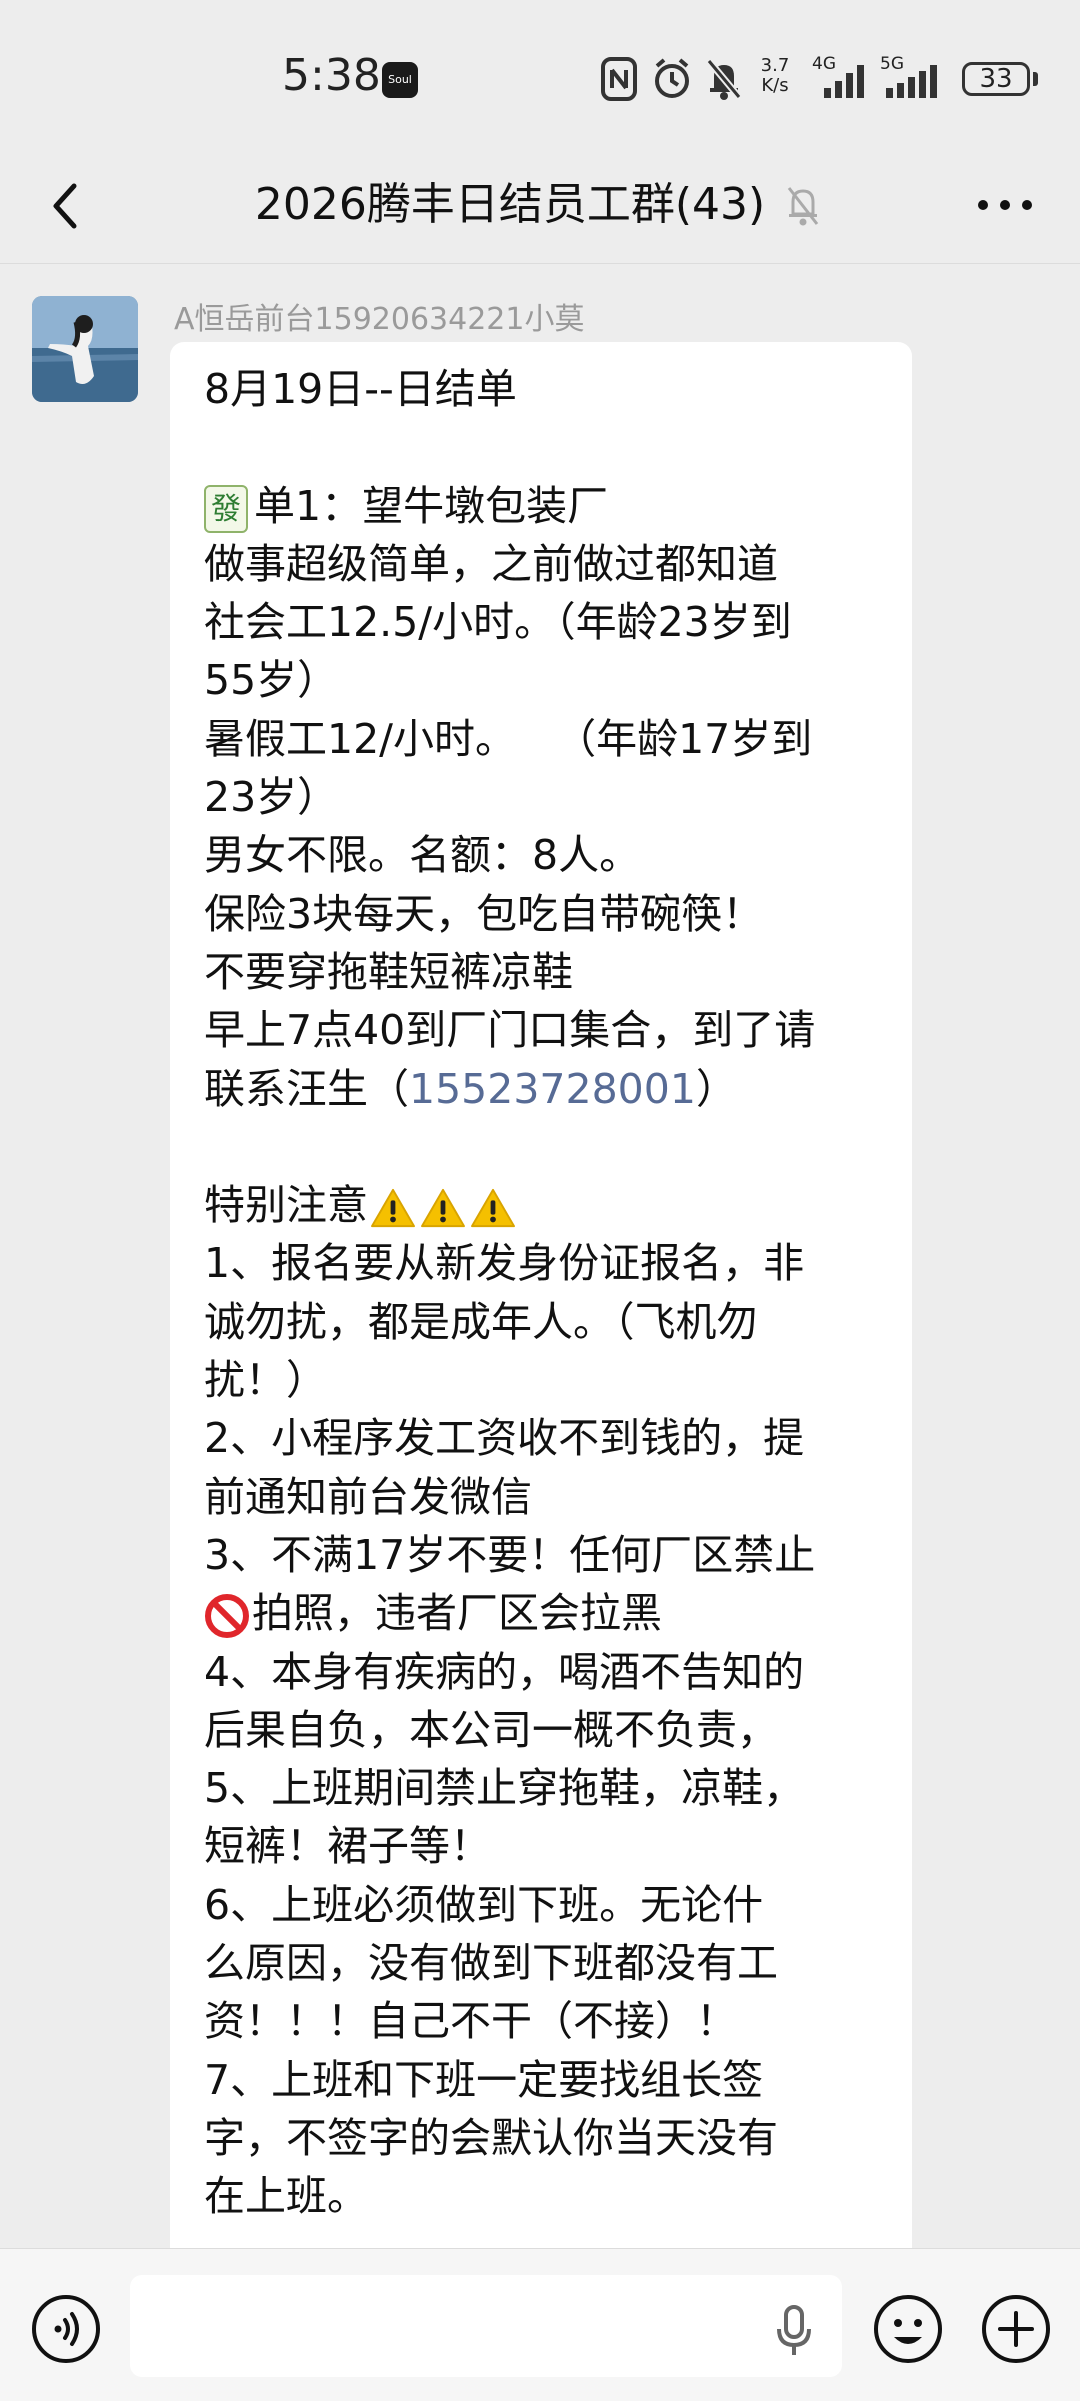 The height and width of the screenshot is (2401, 1080). What do you see at coordinates (379, 319) in the screenshot?
I see `sender-name: A恒岳前台15920634221小莫` at bounding box center [379, 319].